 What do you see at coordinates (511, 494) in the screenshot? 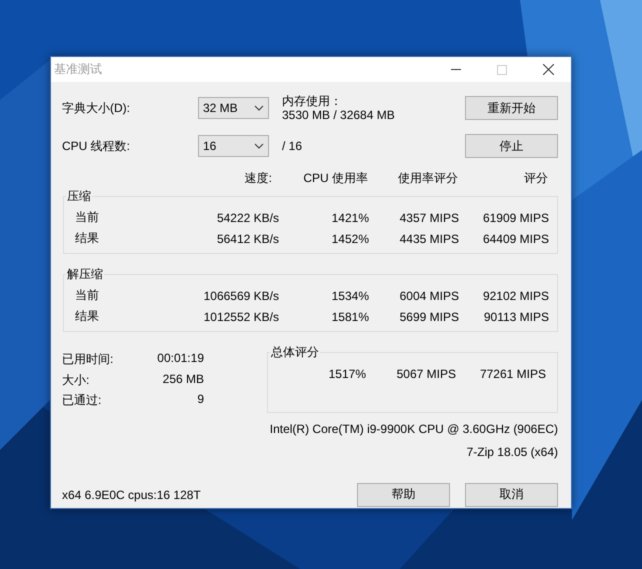
I see `cancel-button: 取消` at bounding box center [511, 494].